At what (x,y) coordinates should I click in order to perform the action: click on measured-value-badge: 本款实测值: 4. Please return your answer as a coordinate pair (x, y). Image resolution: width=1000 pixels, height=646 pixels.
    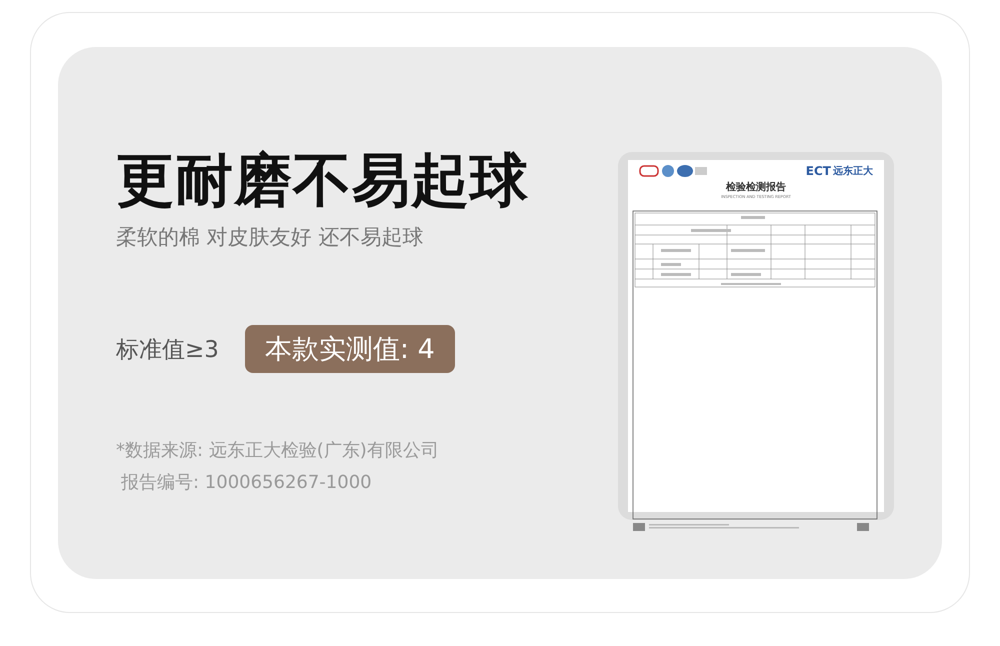
    Looking at the image, I should click on (349, 349).